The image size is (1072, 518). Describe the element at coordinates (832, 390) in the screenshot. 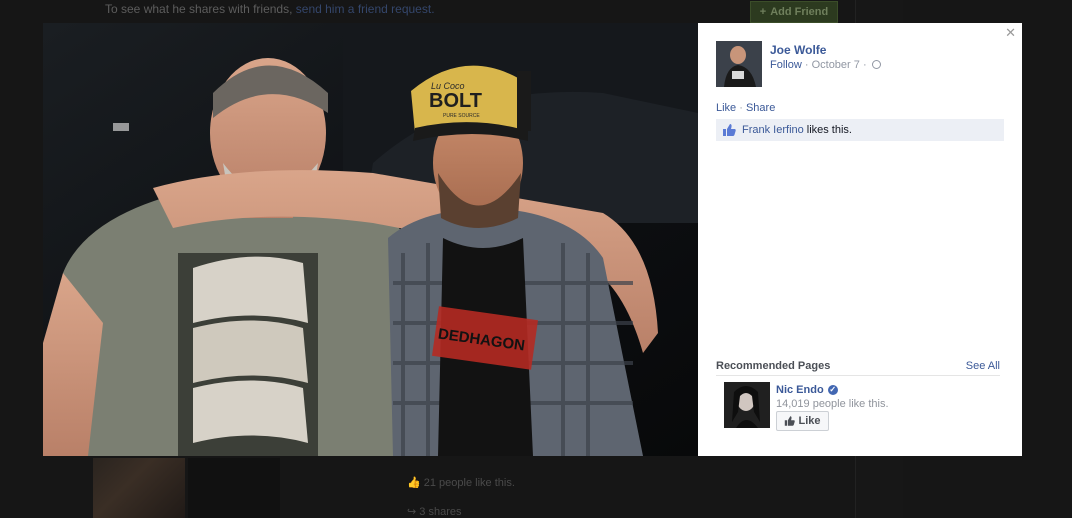

I see `verified-badge-icon: ✓` at that location.